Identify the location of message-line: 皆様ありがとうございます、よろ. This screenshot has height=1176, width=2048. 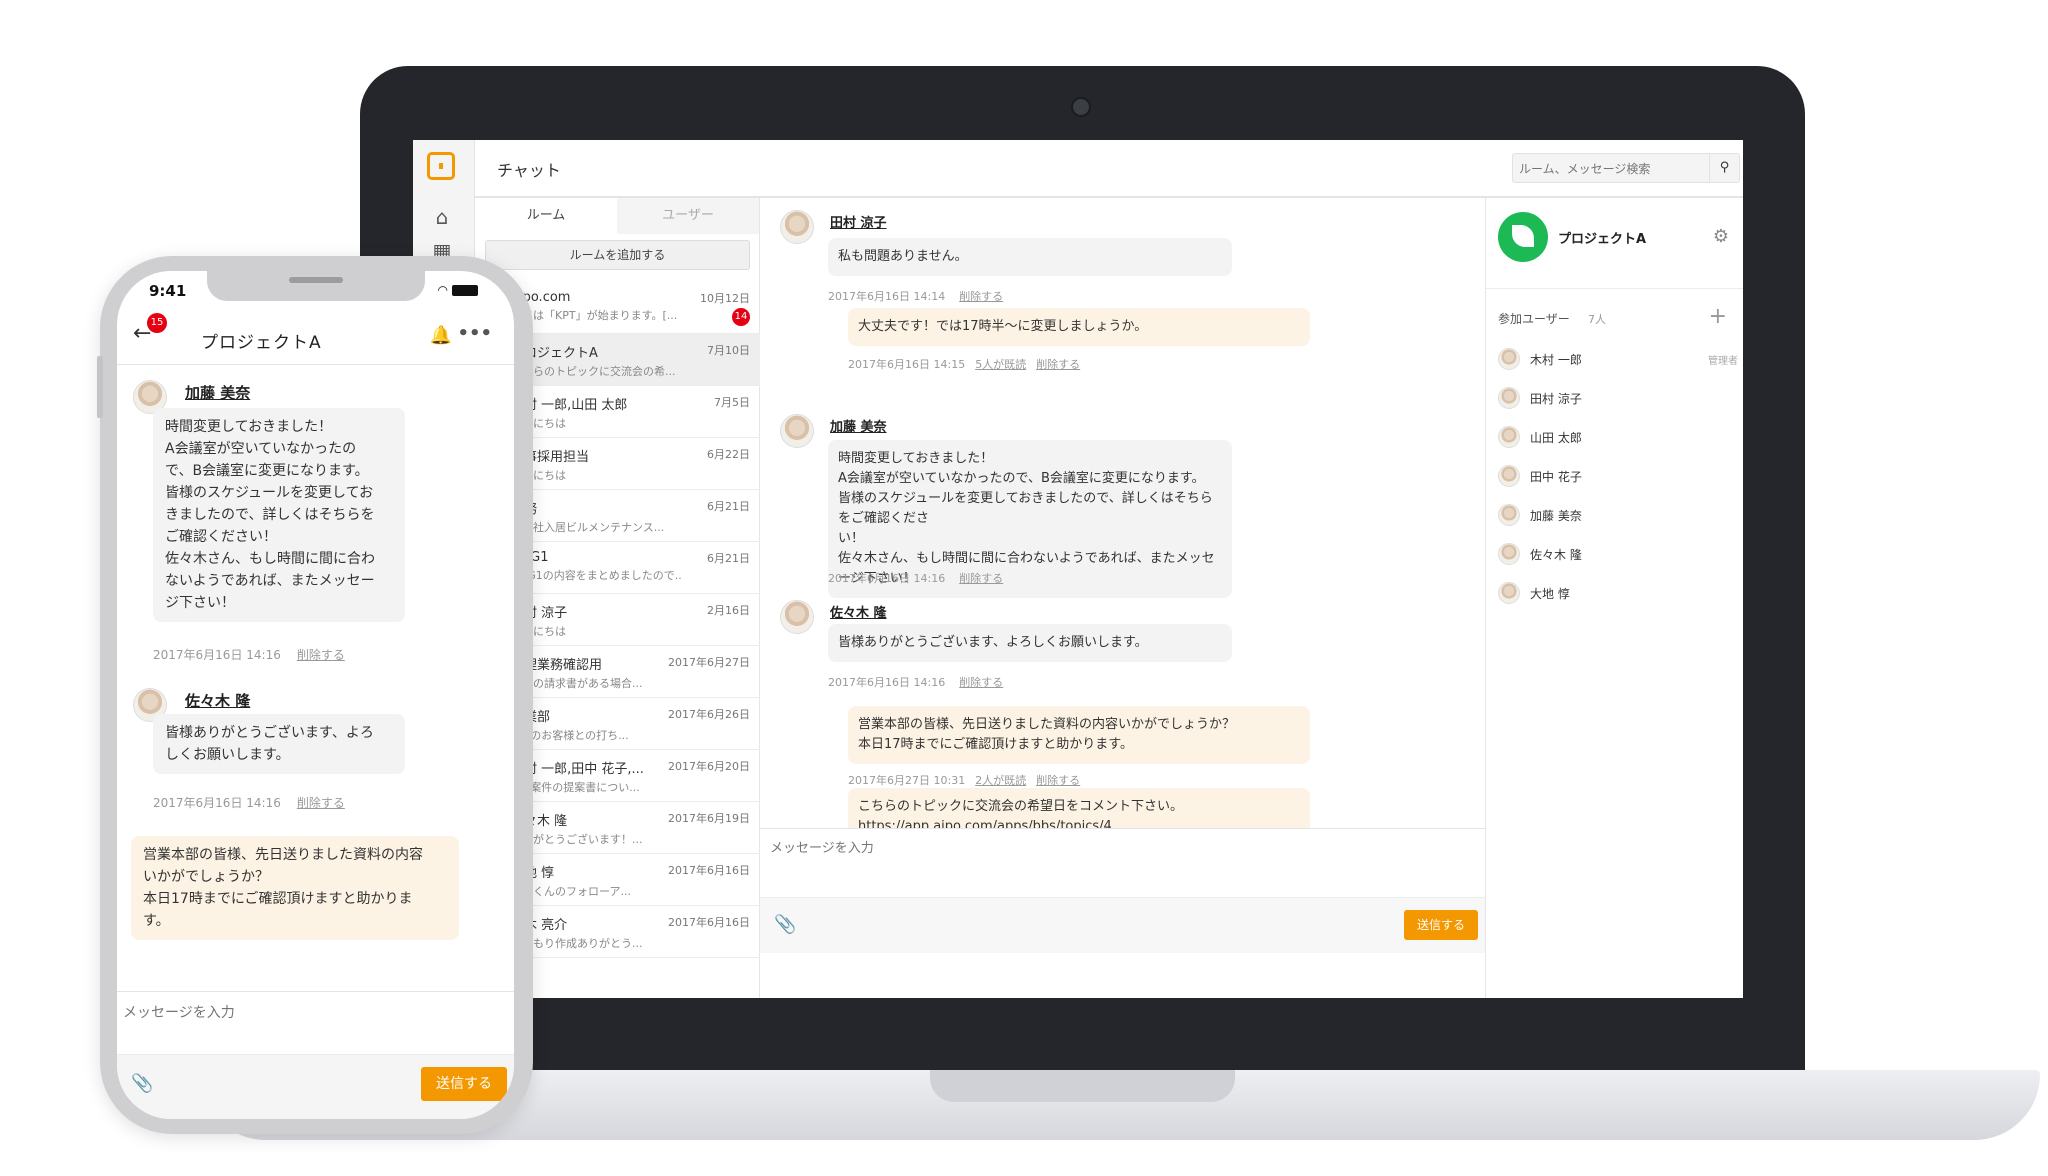
(269, 733).